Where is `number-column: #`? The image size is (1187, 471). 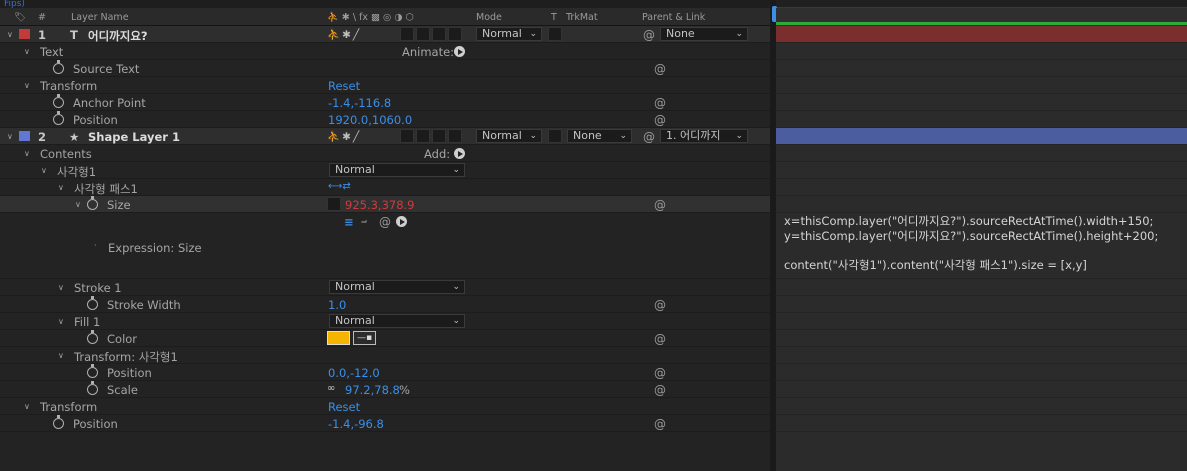
number-column: # is located at coordinates (42, 17).